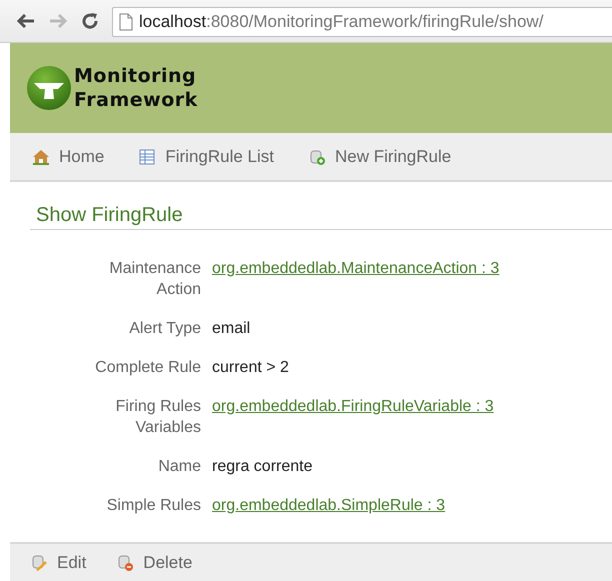 The height and width of the screenshot is (581, 612). Describe the element at coordinates (147, 157) in the screenshot. I see `table-icon` at that location.